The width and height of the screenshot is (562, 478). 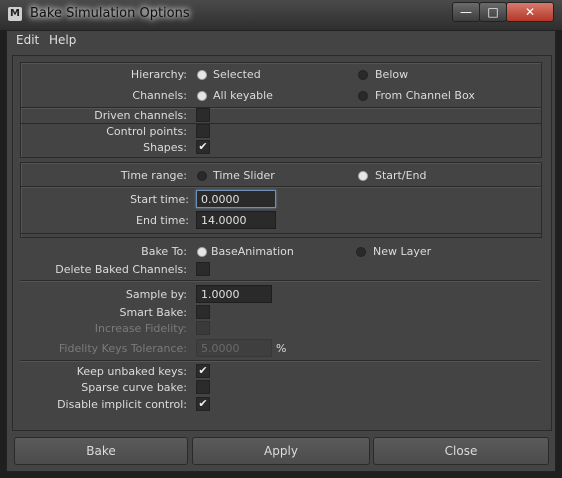 What do you see at coordinates (281, 210) in the screenshot?
I see `start-end-subgroup` at bounding box center [281, 210].